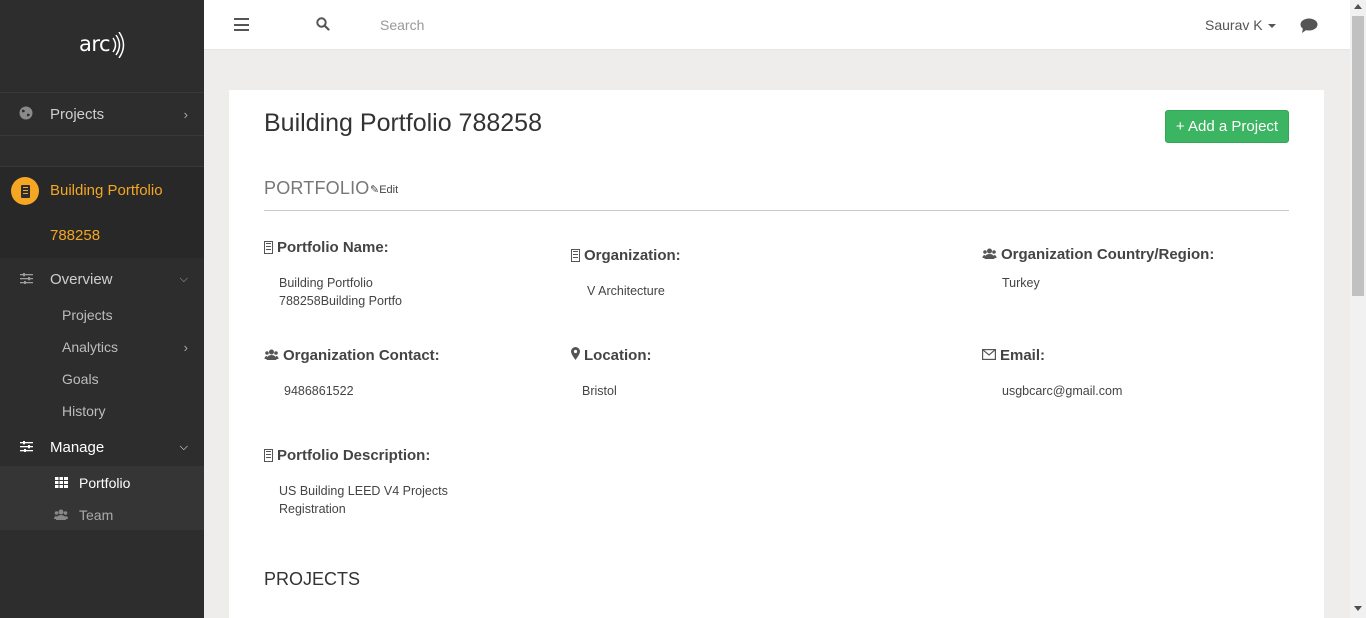 The height and width of the screenshot is (618, 1366). What do you see at coordinates (1358, 6) in the screenshot?
I see `scroll-up-arrow-icon` at bounding box center [1358, 6].